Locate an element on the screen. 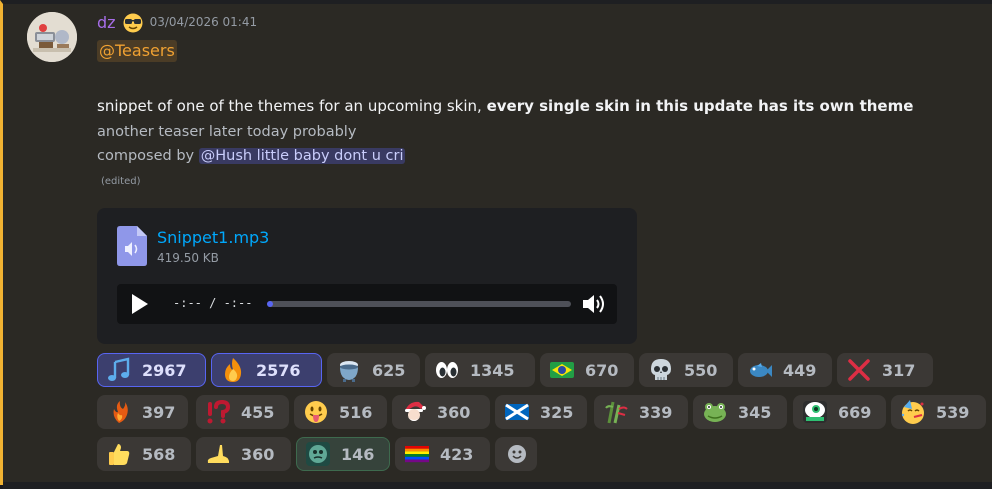 The image size is (992, 489). add-reaction-button is located at coordinates (516, 454).